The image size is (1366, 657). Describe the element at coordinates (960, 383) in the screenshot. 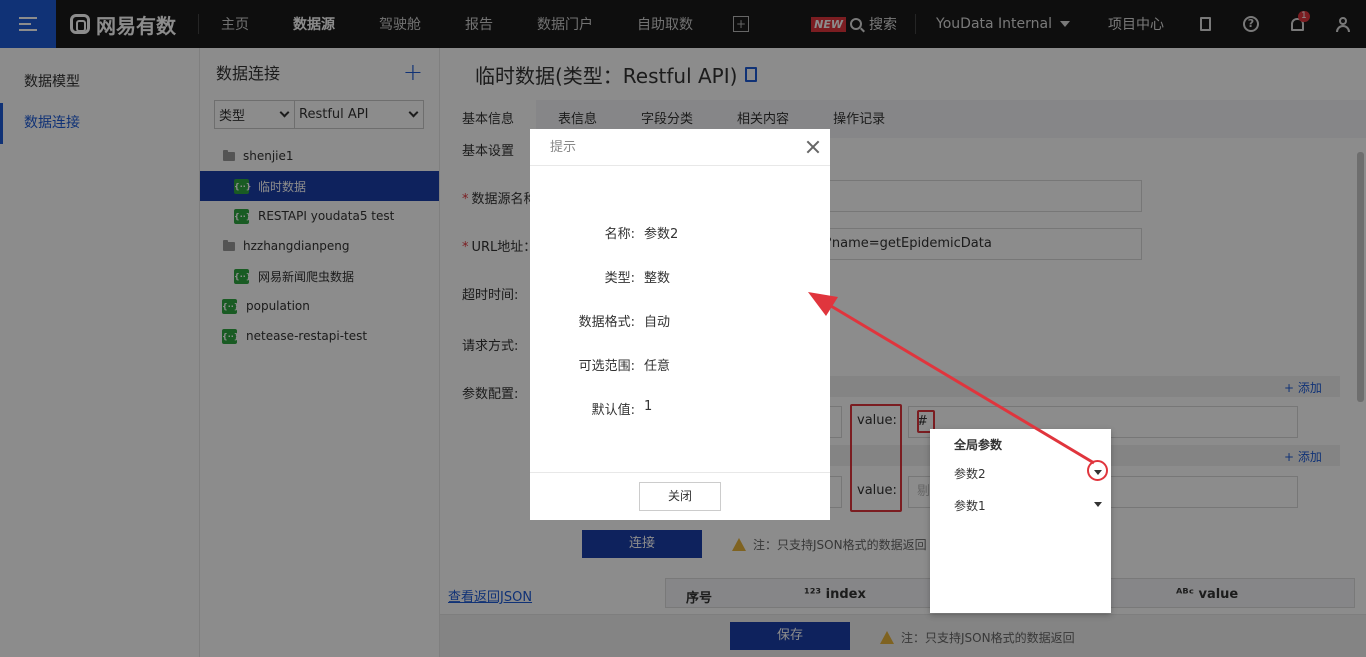

I see `arrow-shaft` at that location.